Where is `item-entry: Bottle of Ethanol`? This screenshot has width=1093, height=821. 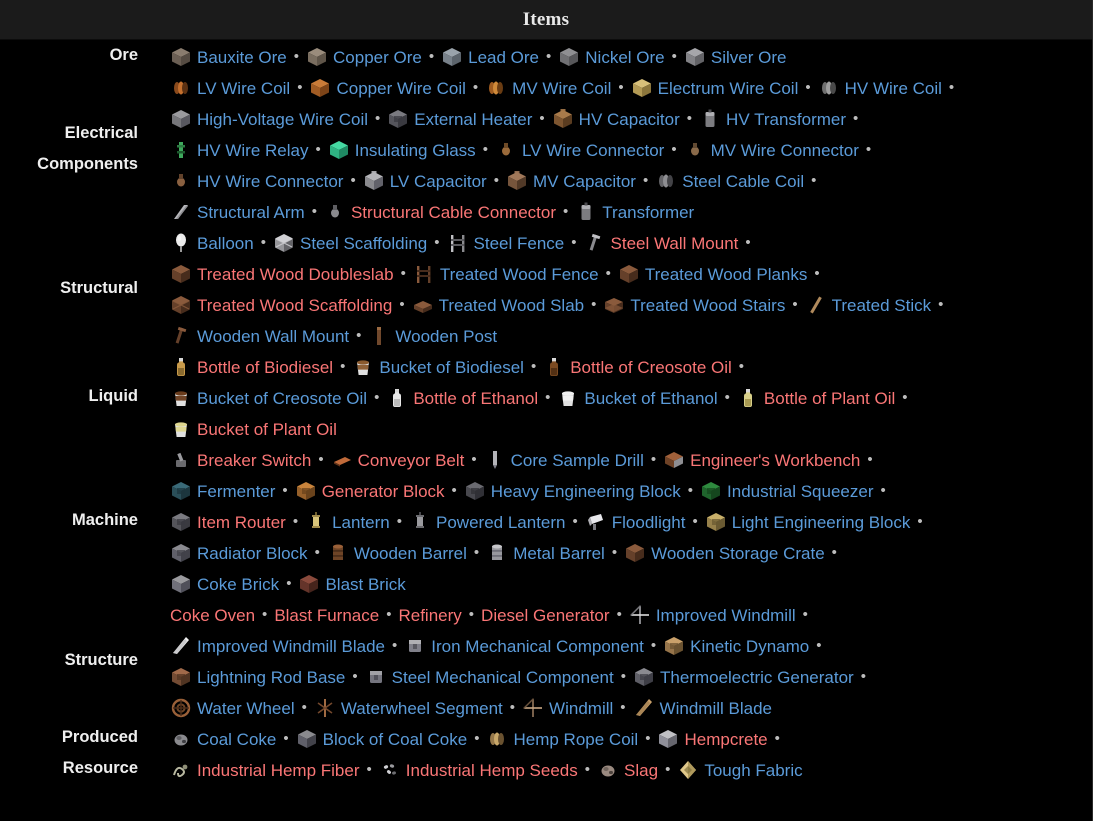
item-entry: Bottle of Ethanol is located at coordinates (462, 398).